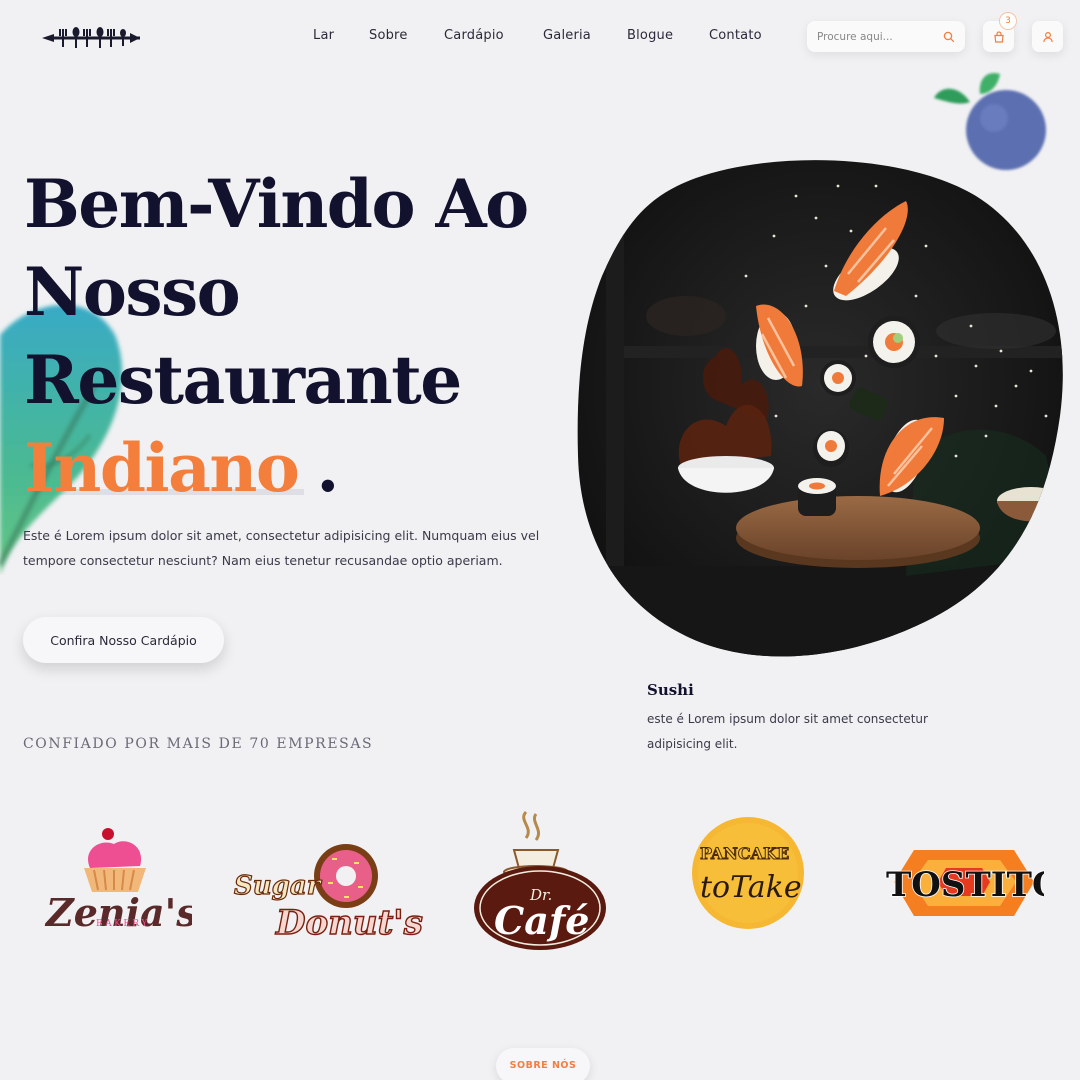 This screenshot has width=1080, height=1080. Describe the element at coordinates (328, 892) in the screenshot. I see `sugar-donuts-logo: Sugar Donut's` at that location.